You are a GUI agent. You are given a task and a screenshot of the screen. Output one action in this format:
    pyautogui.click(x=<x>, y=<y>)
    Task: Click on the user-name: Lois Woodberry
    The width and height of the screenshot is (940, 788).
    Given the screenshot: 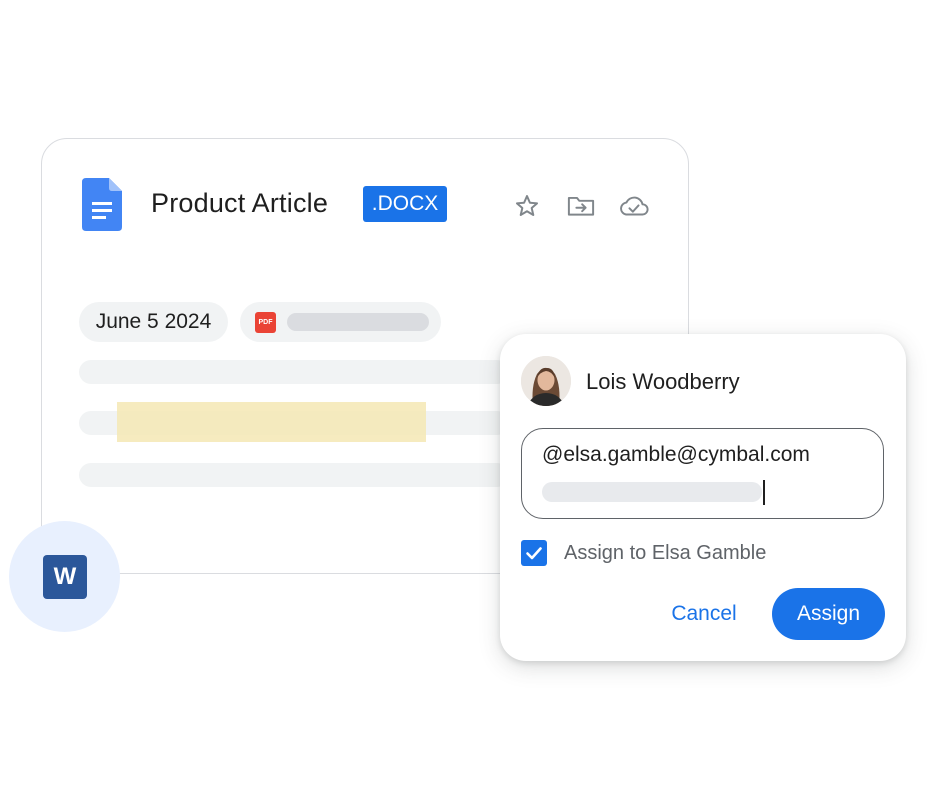 What is the action you would take?
    pyautogui.click(x=663, y=381)
    